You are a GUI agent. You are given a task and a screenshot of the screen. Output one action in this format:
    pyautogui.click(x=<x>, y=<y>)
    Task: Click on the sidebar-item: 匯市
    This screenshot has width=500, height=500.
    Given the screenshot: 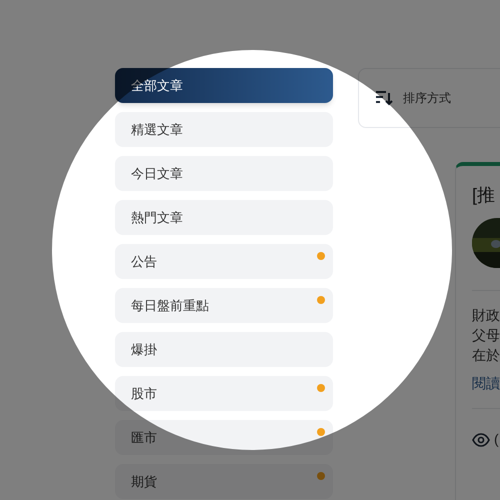 What is the action you would take?
    pyautogui.click(x=224, y=437)
    